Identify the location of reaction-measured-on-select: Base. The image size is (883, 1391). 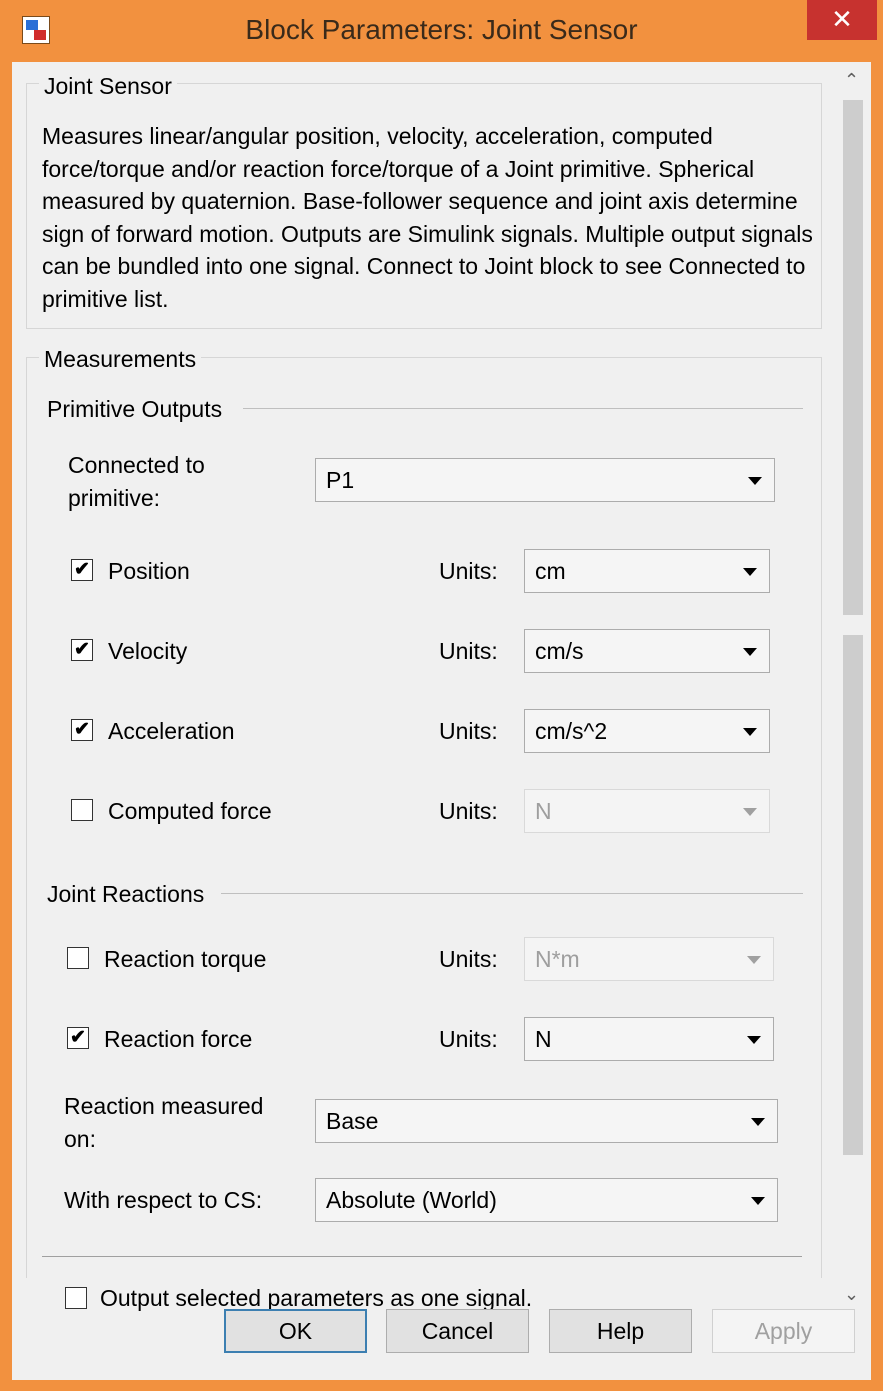
(546, 1121).